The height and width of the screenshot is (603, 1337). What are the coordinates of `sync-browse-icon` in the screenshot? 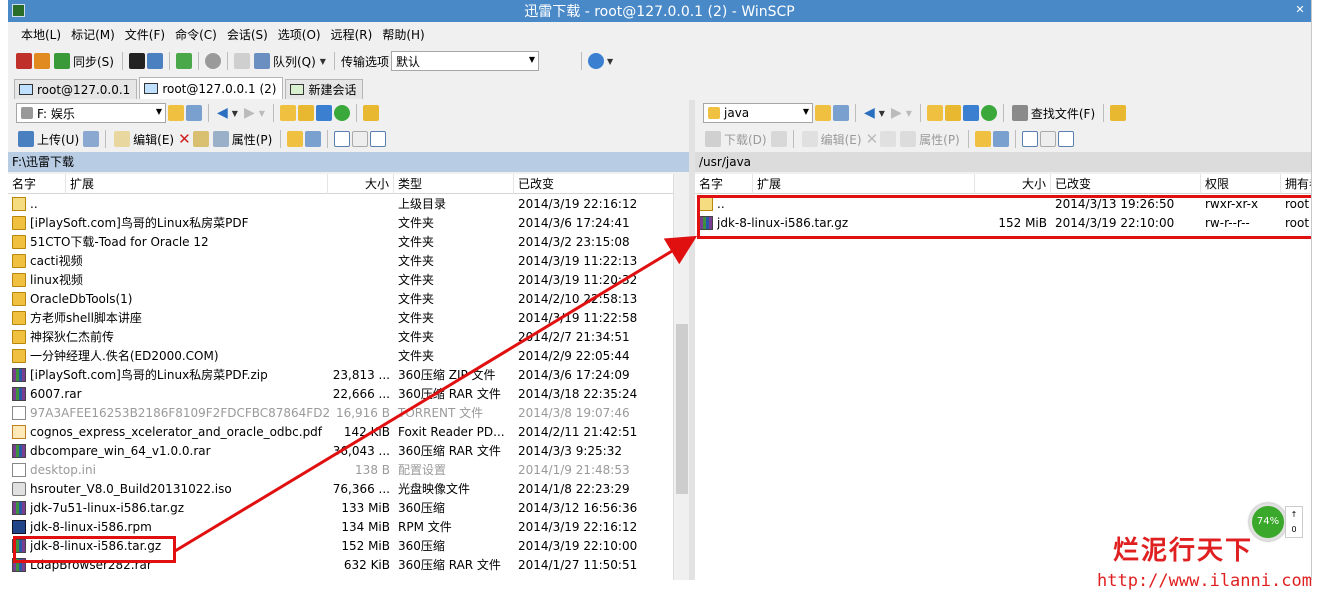 It's located at (42, 61).